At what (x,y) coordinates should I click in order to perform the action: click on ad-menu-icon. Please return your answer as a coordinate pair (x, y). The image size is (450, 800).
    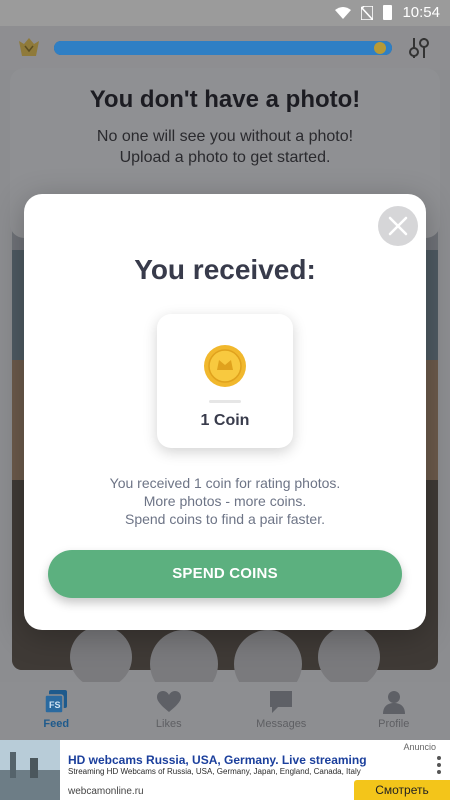
    Looking at the image, I should click on (439, 766).